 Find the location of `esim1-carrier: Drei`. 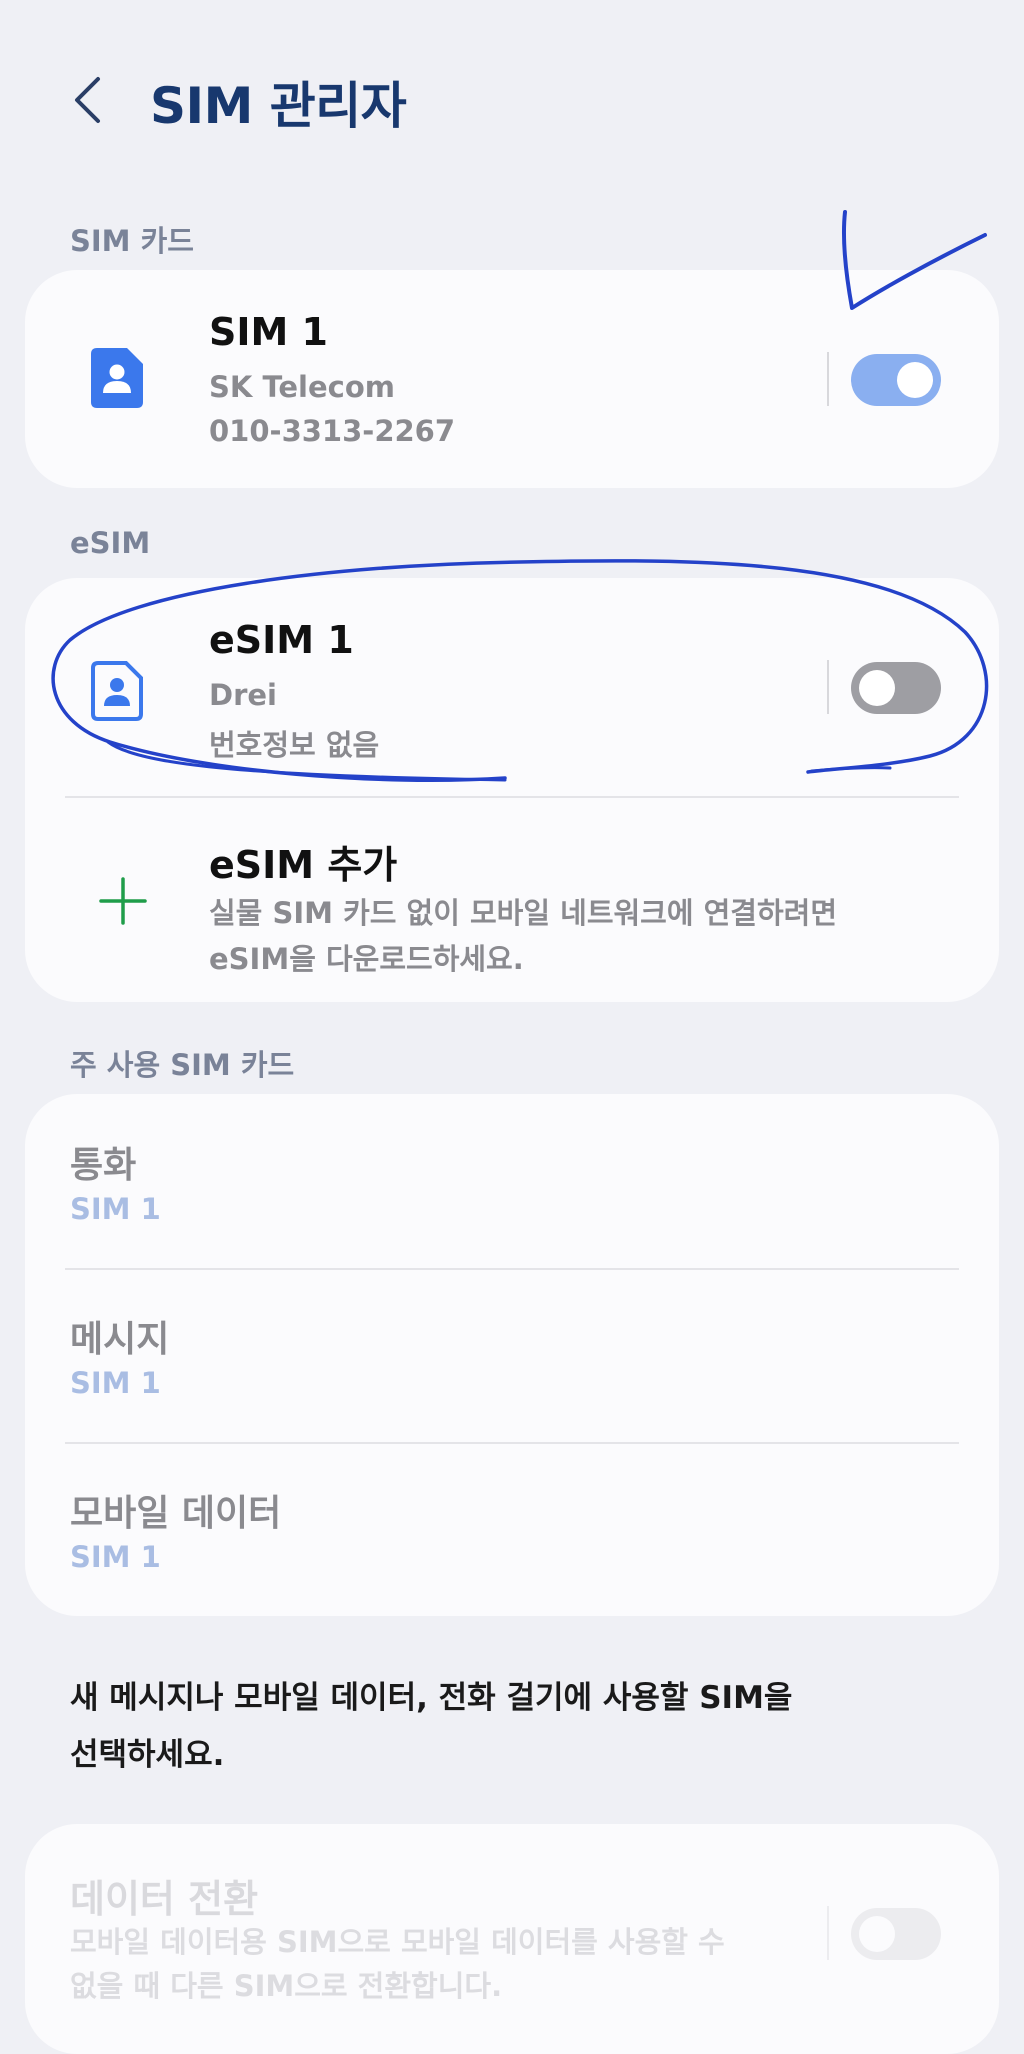

esim1-carrier: Drei is located at coordinates (243, 695).